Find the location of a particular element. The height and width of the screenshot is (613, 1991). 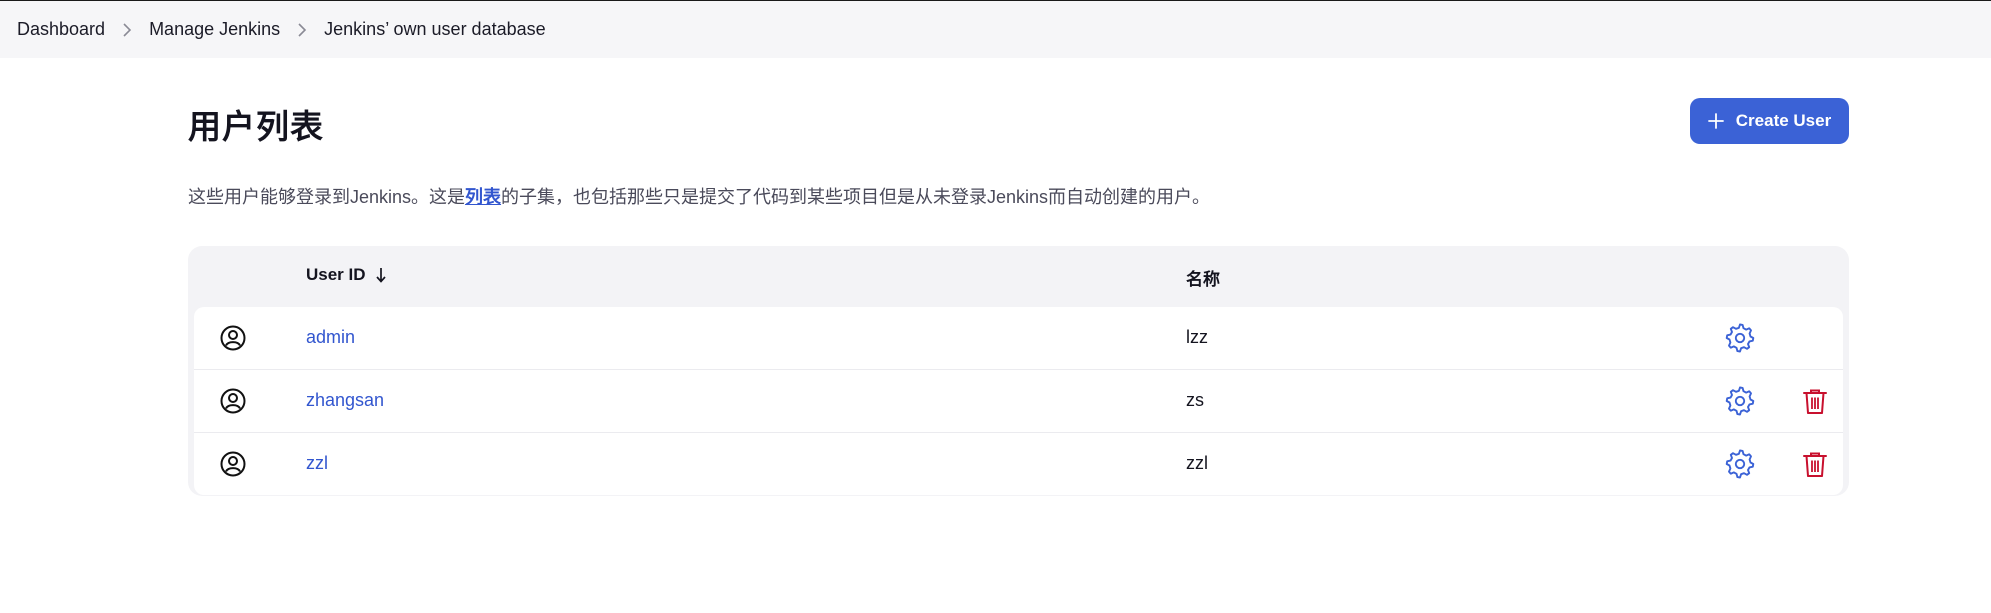

breadcrumb-item-manage-jenkins: Manage Jenkins is located at coordinates (214, 29).